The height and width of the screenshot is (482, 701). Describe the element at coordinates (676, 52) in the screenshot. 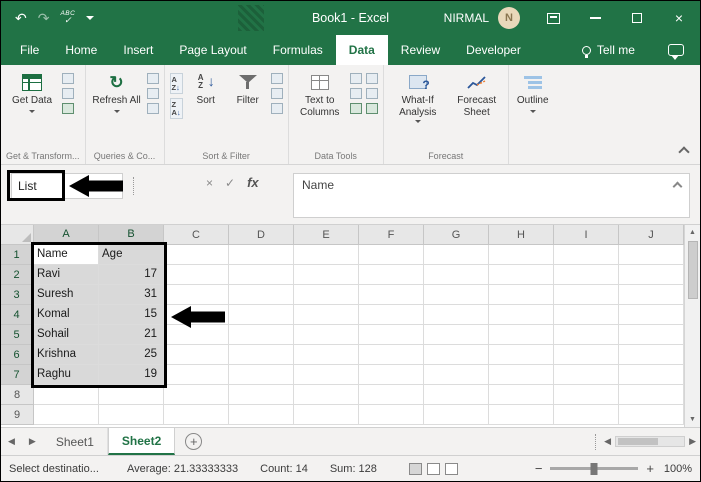

I see `comment-icon` at that location.